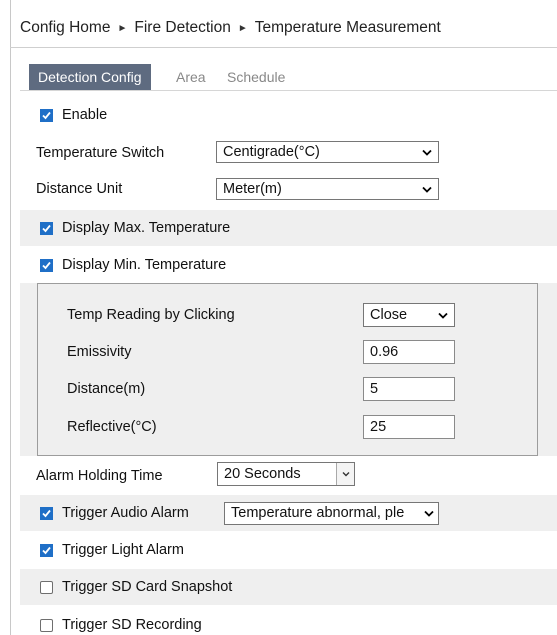 The image size is (557, 635). Describe the element at coordinates (85, 115) in the screenshot. I see `enable-label: Enable` at that location.